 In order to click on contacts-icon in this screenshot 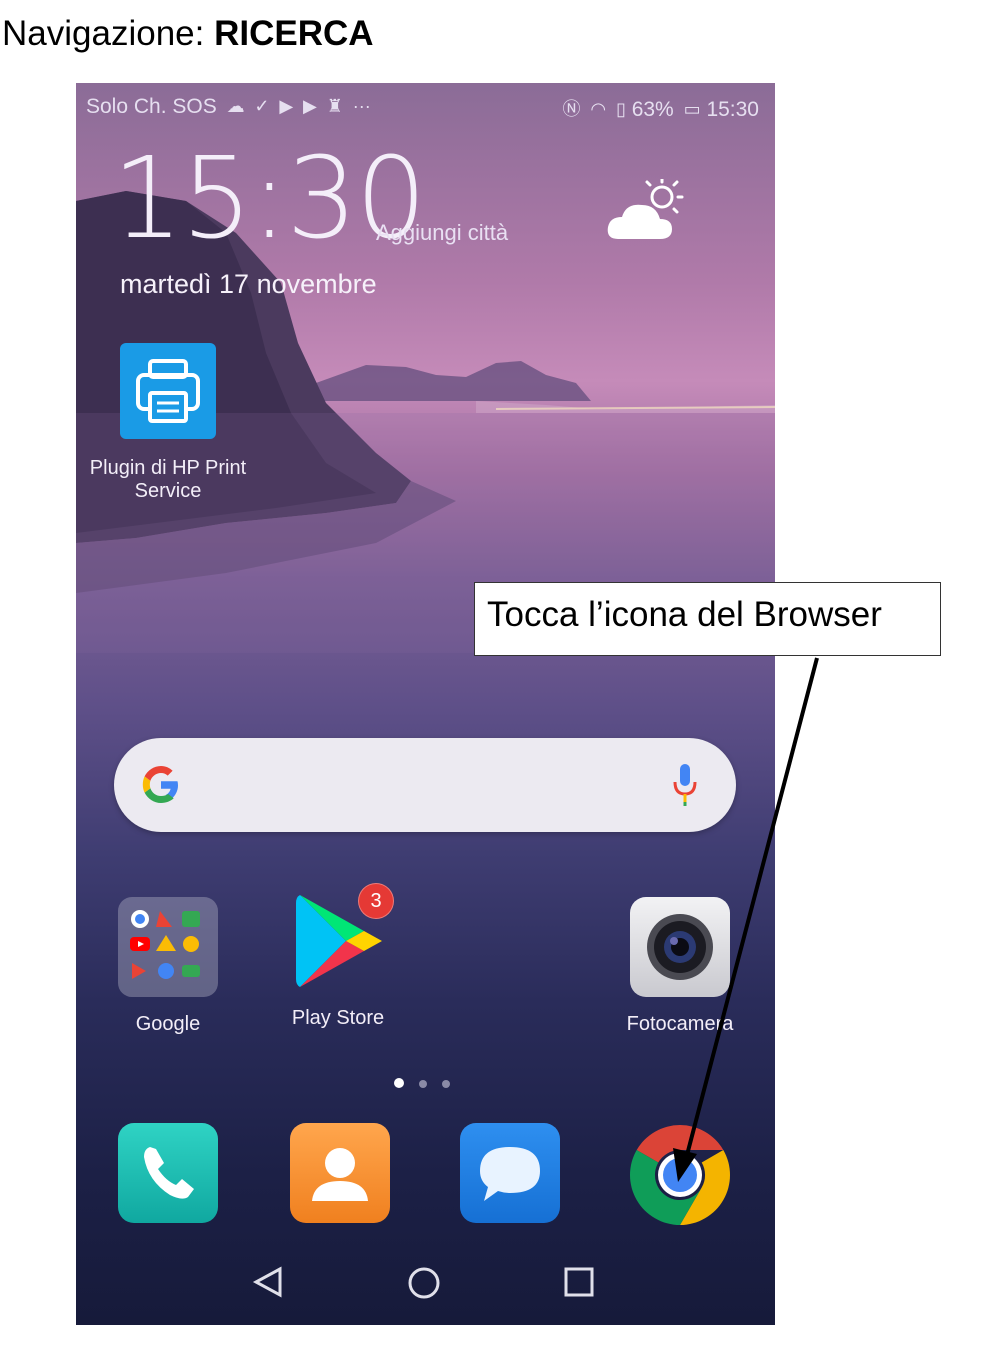, I will do `click(340, 1173)`.